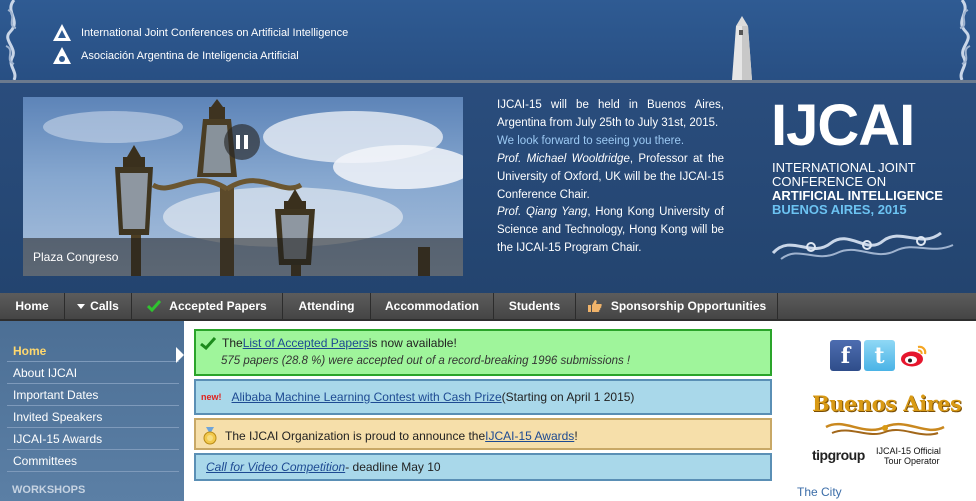  I want to click on chevron-down-icon, so click(81, 306).